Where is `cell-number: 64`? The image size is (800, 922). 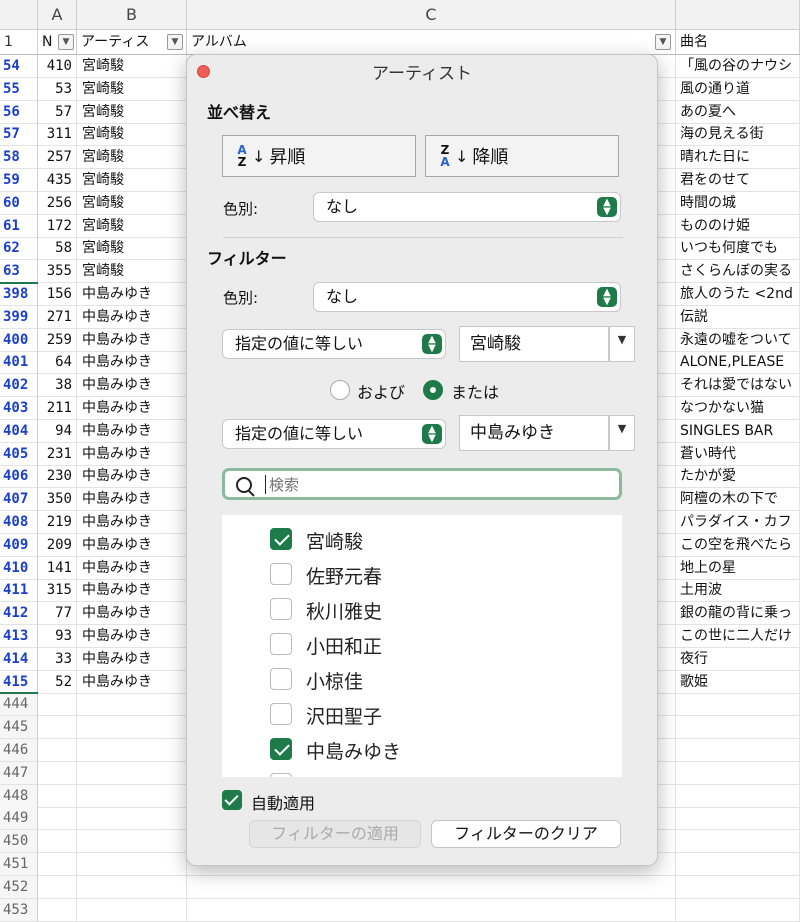 cell-number: 64 is located at coordinates (57, 363).